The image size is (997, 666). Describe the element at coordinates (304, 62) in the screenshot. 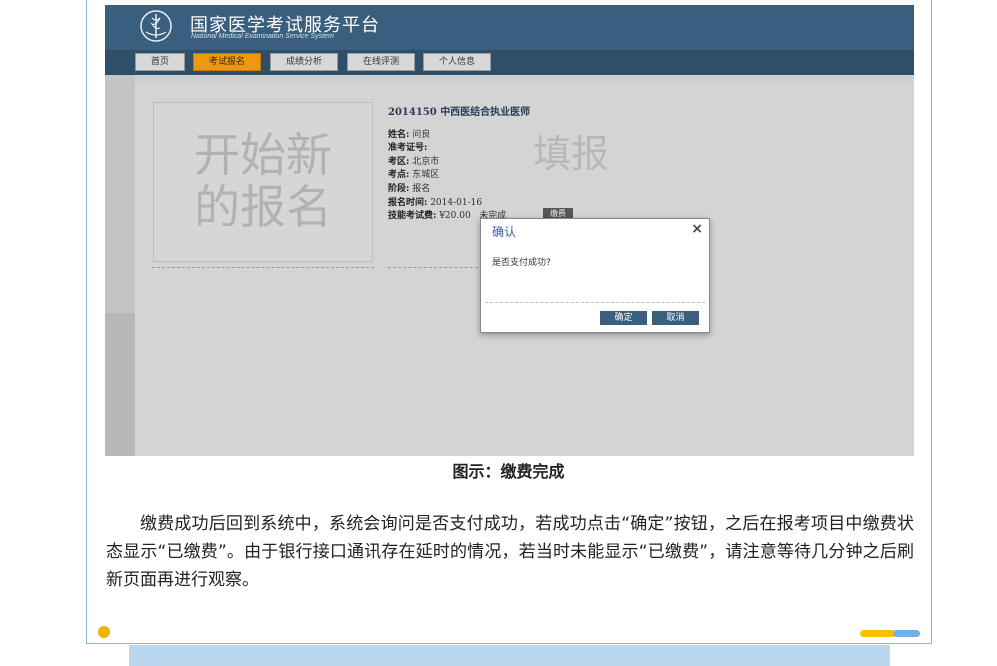

I see `nav-score-analysis: 成绩分析` at that location.